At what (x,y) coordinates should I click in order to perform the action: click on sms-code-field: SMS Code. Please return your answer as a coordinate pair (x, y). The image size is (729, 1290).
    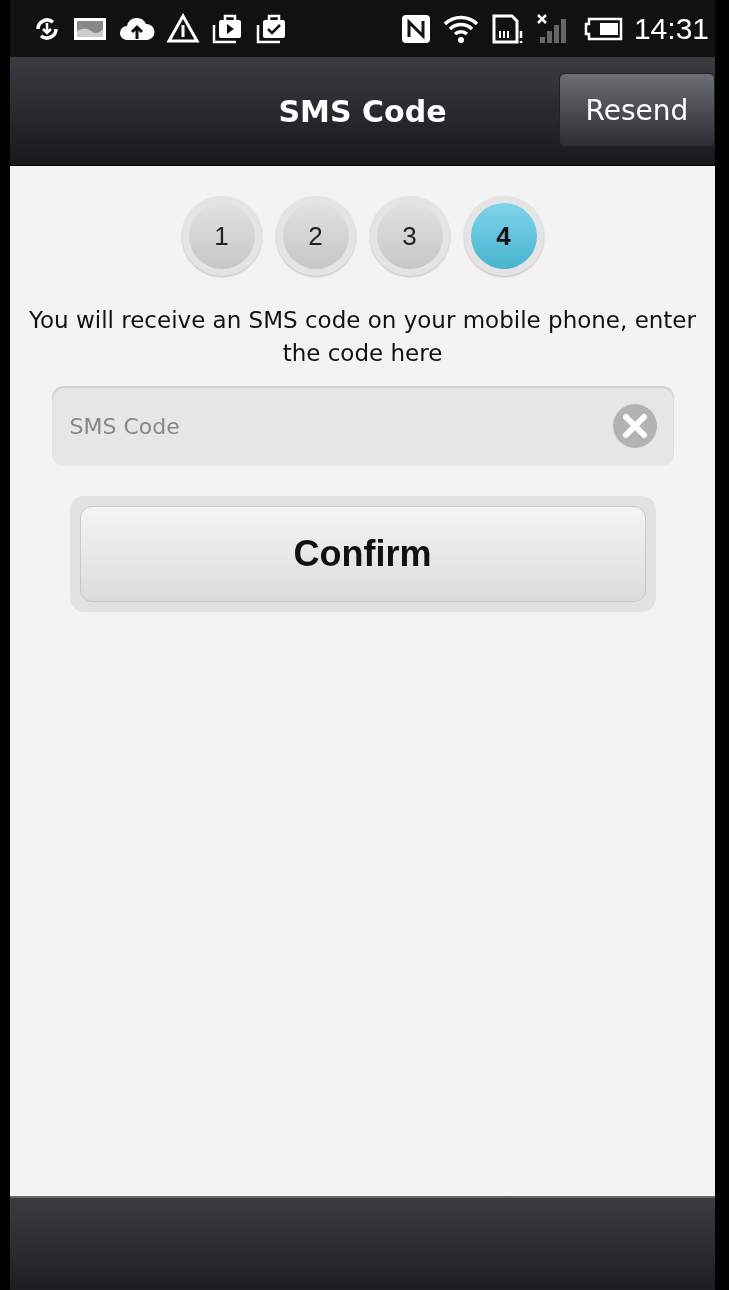
    Looking at the image, I should click on (362, 426).